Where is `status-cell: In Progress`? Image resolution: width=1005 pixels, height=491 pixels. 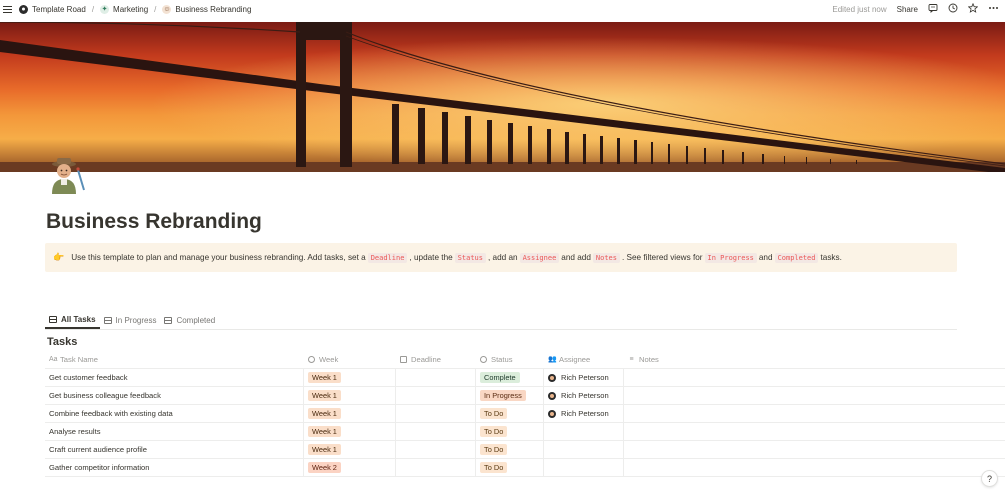
status-cell: In Progress is located at coordinates (510, 395).